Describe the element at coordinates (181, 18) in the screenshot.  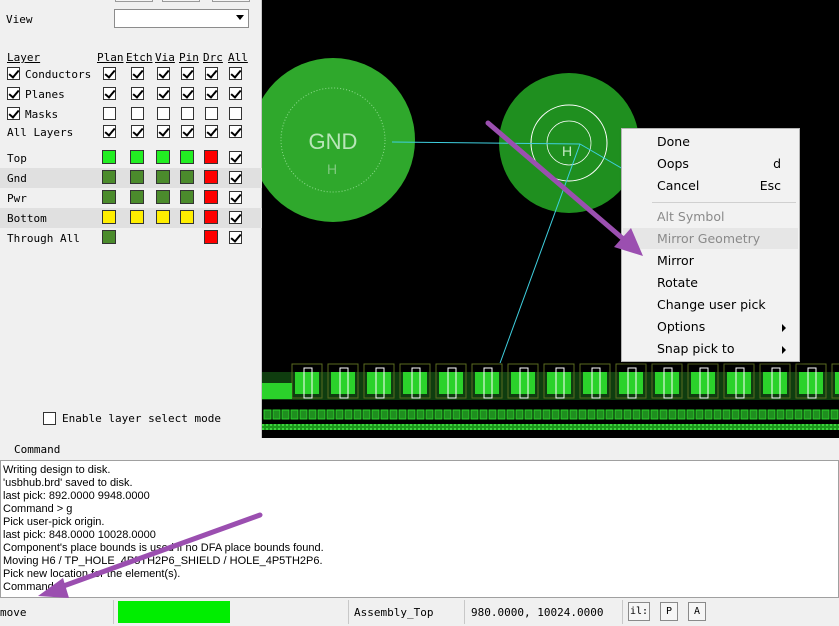
I see `view-dropdown` at that location.